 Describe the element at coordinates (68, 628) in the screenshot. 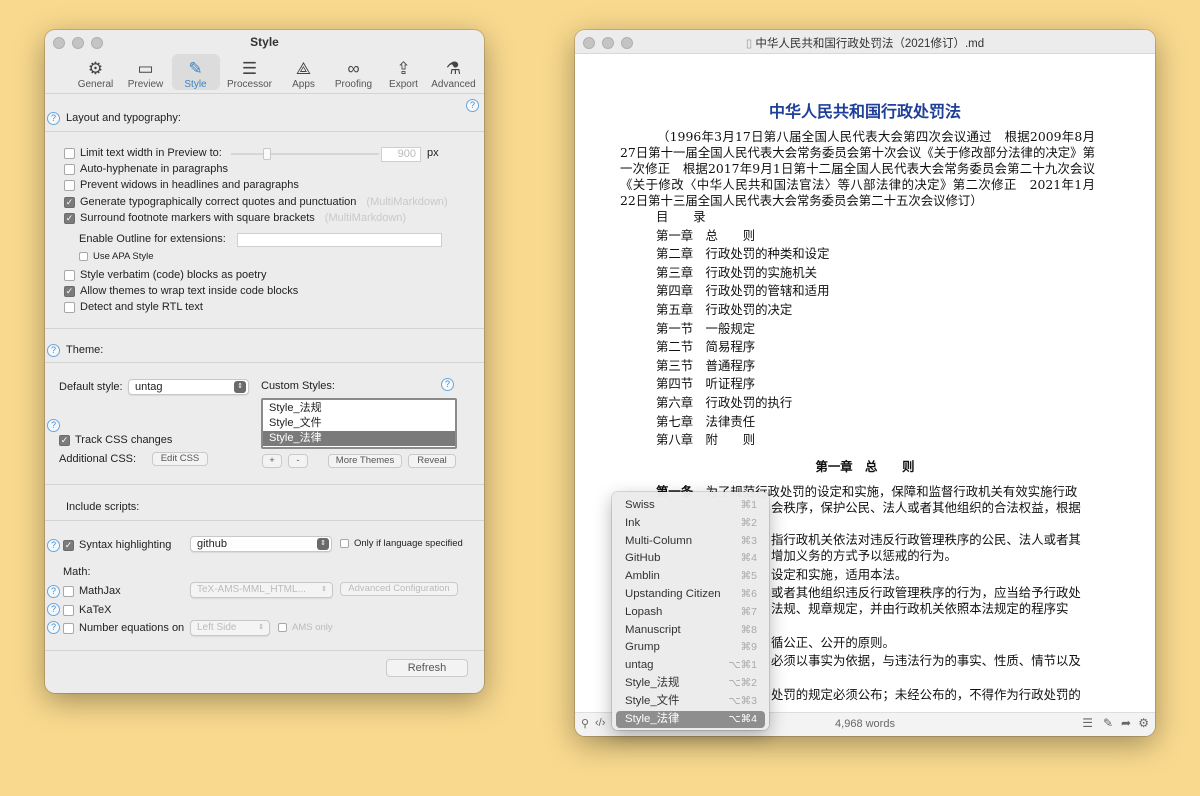

I see `number-eq-checkbox` at that location.